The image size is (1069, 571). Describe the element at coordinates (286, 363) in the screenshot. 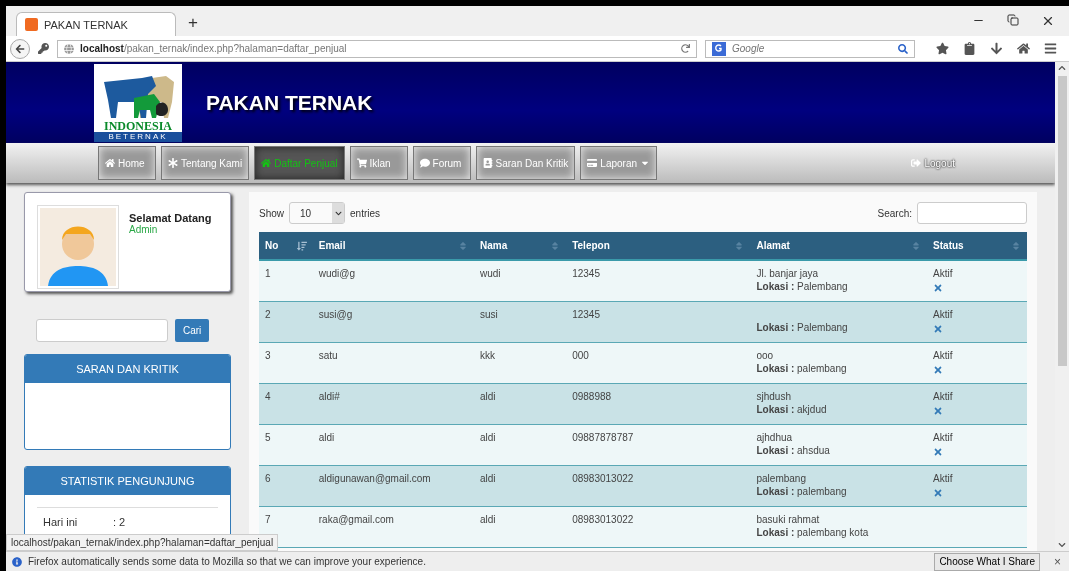

I see `table-cell: 3` at that location.